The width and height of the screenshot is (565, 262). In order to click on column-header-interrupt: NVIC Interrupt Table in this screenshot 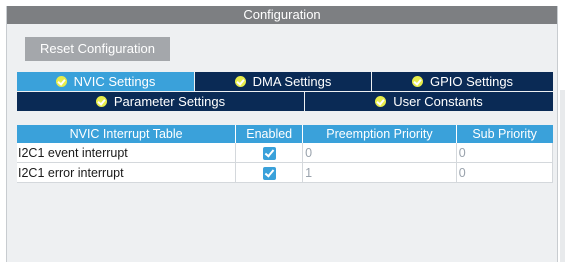, I will do `click(127, 134)`.